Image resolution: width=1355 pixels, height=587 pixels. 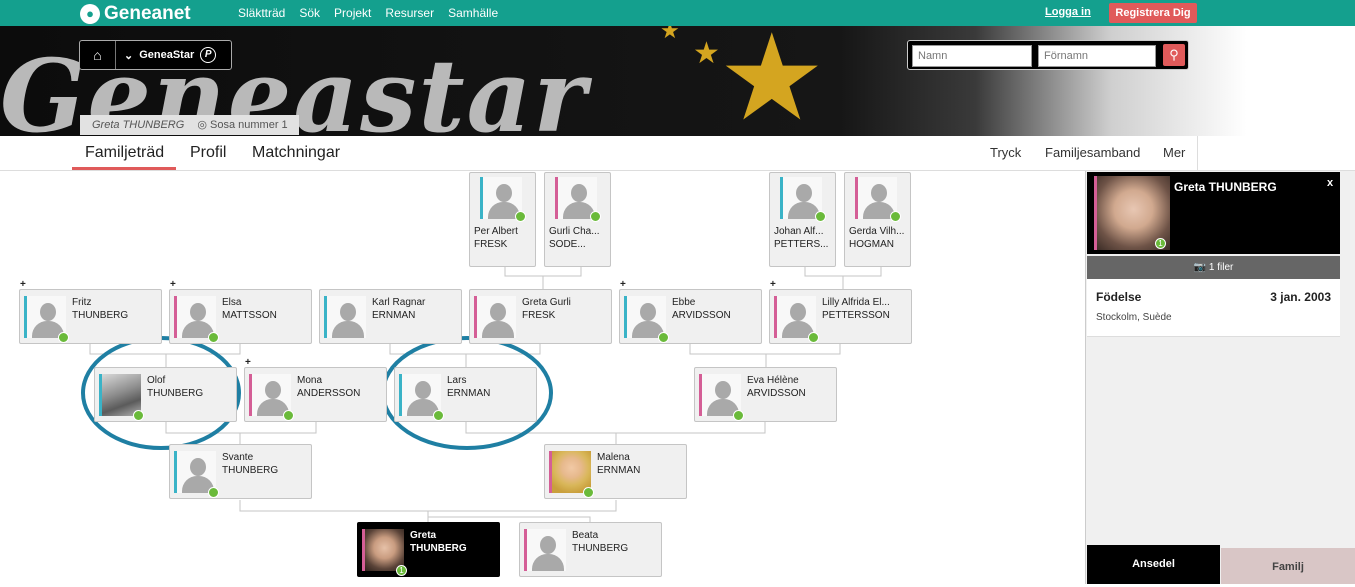 I want to click on geneastar-logo-icon: P, so click(x=208, y=55).